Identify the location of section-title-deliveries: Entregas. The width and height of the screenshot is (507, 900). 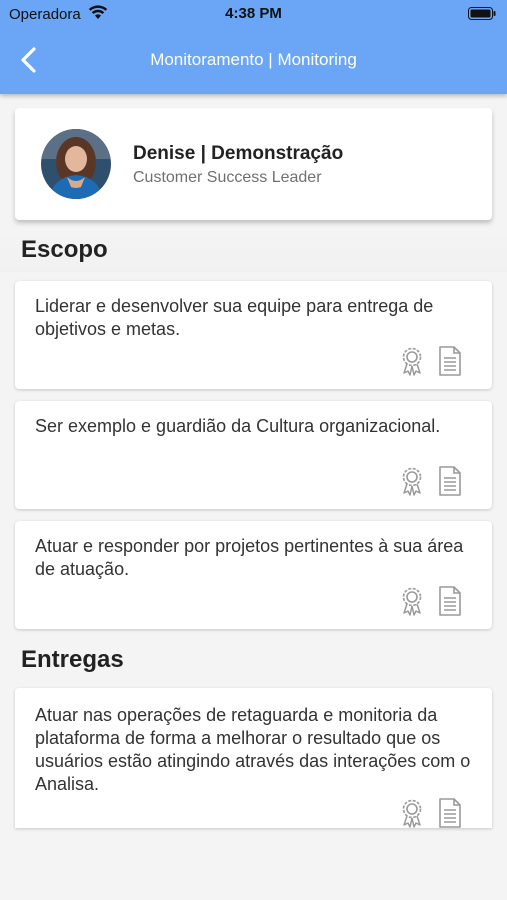
(72, 659).